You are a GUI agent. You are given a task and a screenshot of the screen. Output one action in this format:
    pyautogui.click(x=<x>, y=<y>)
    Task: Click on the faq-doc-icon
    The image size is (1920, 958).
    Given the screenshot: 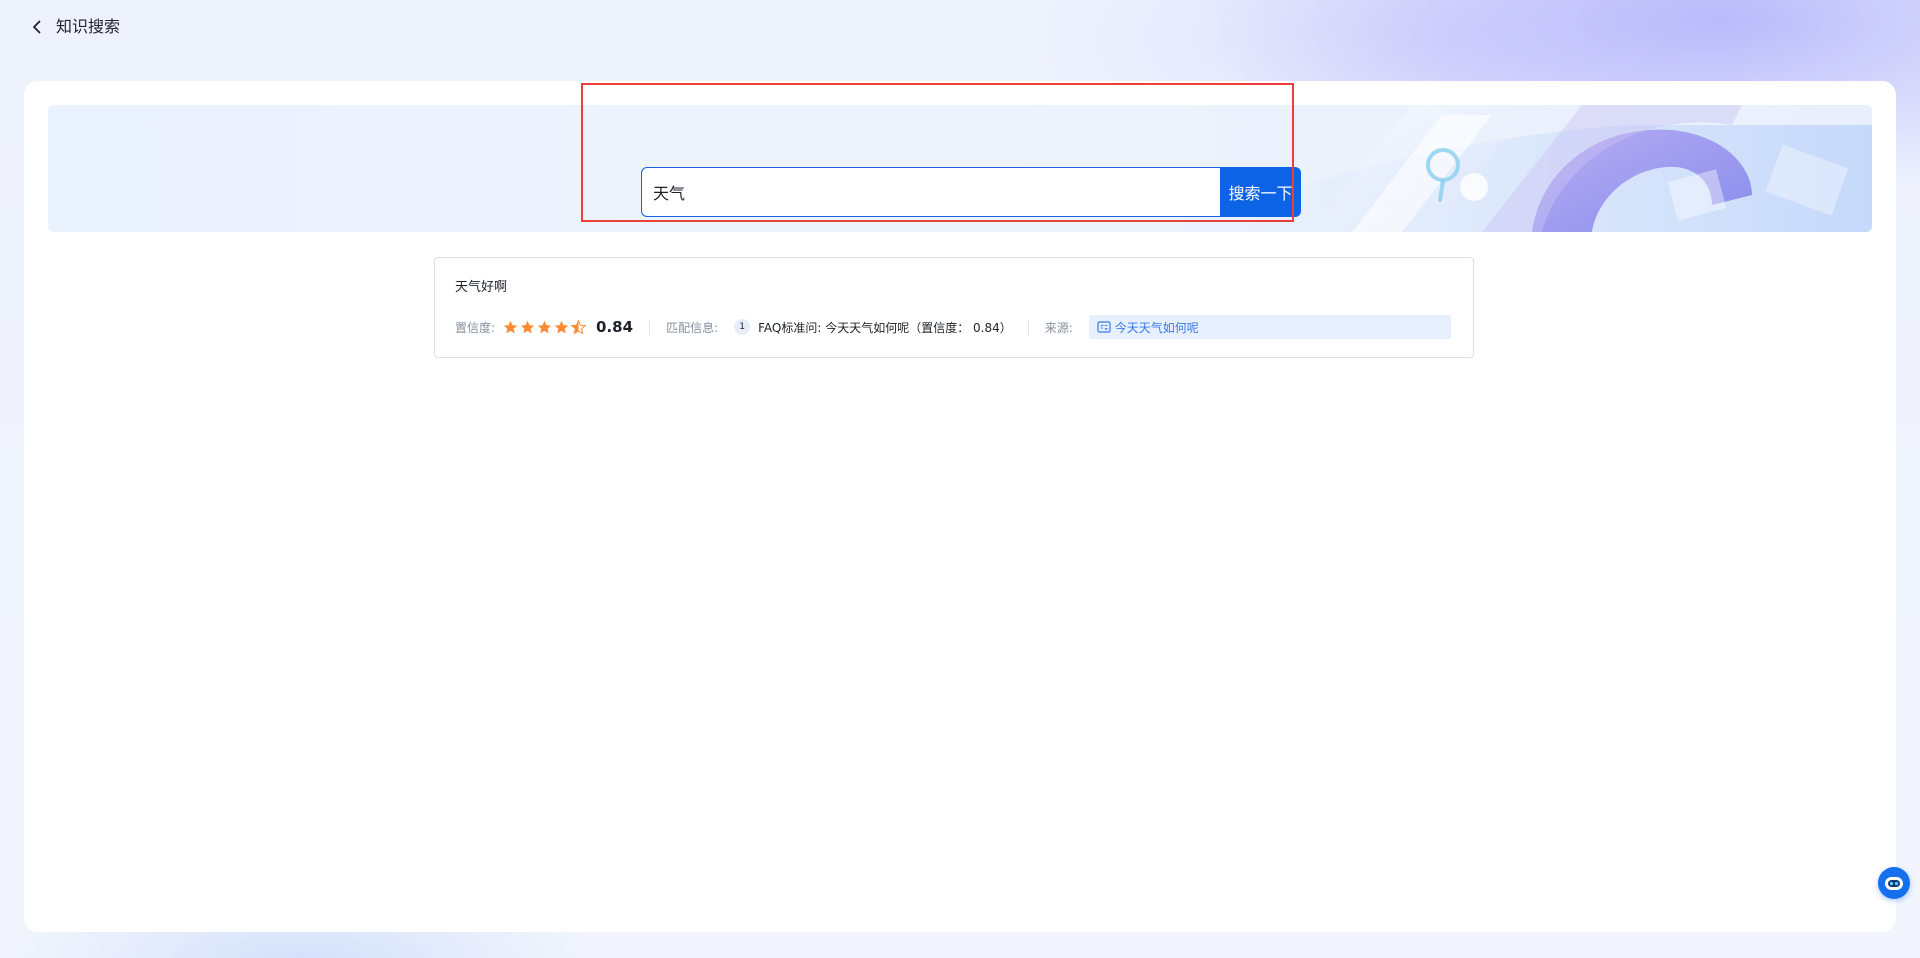 What is the action you would take?
    pyautogui.click(x=1104, y=326)
    